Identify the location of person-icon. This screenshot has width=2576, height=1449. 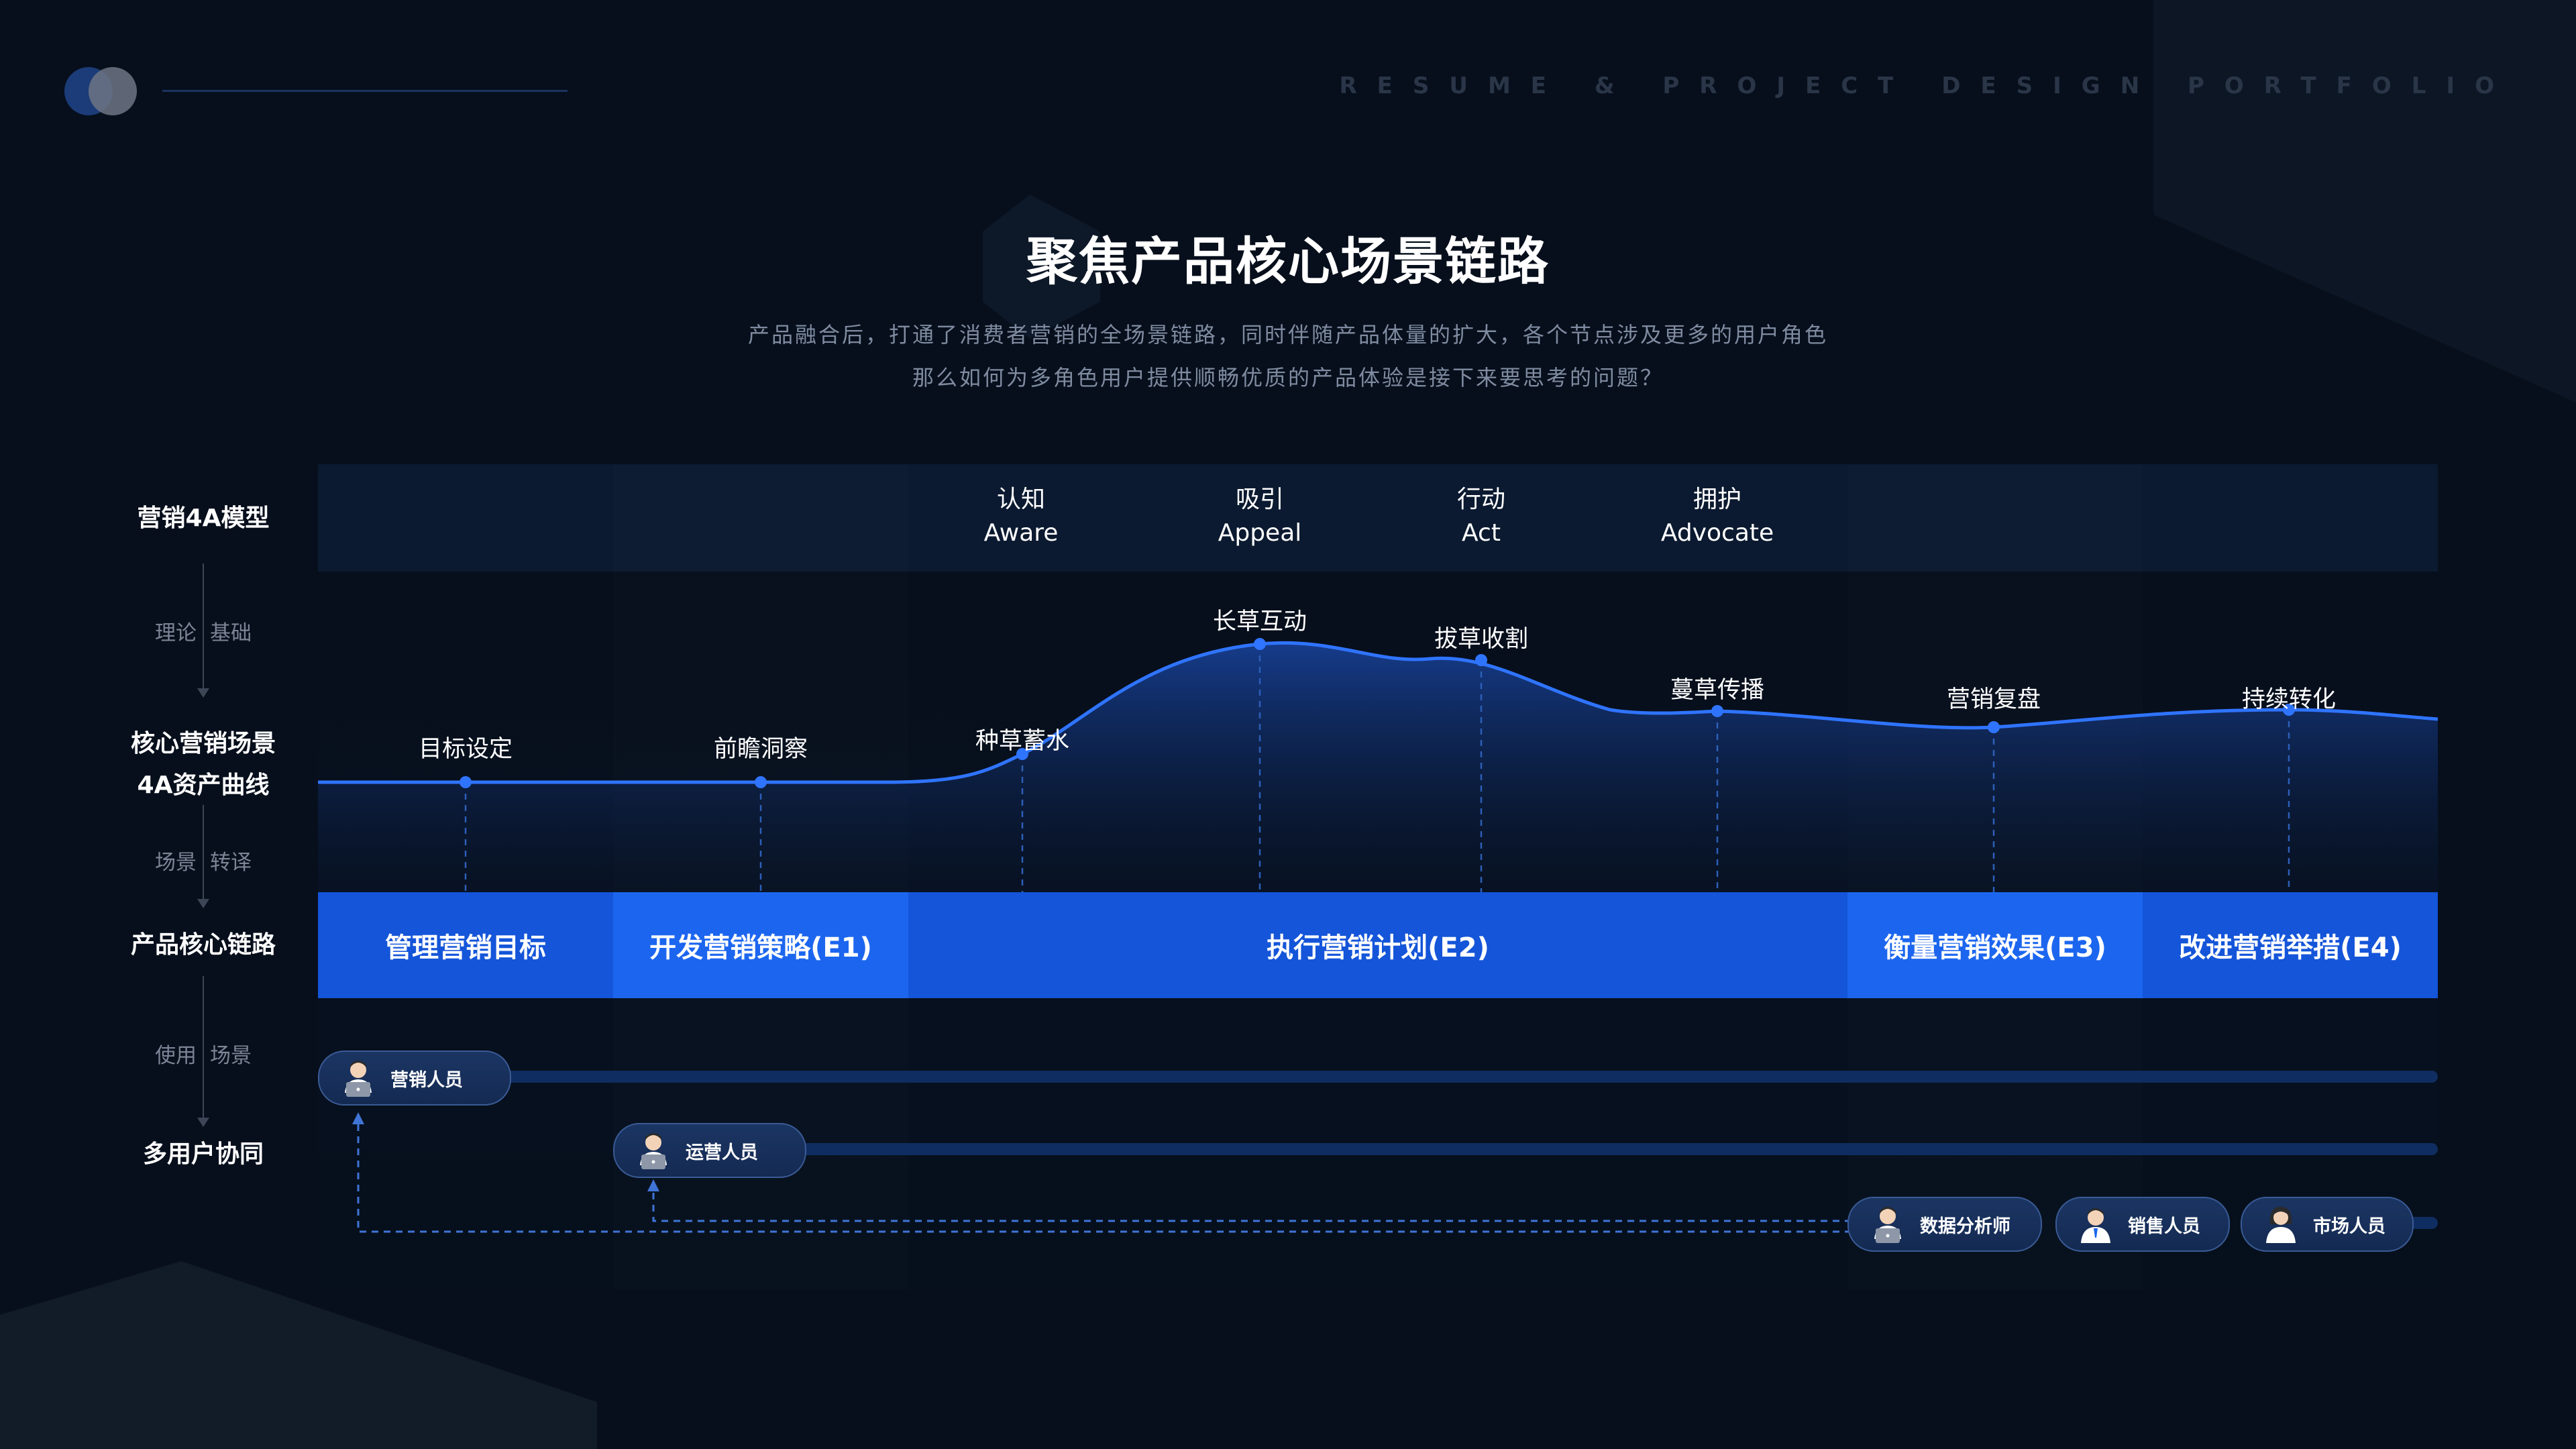
(2095, 1225).